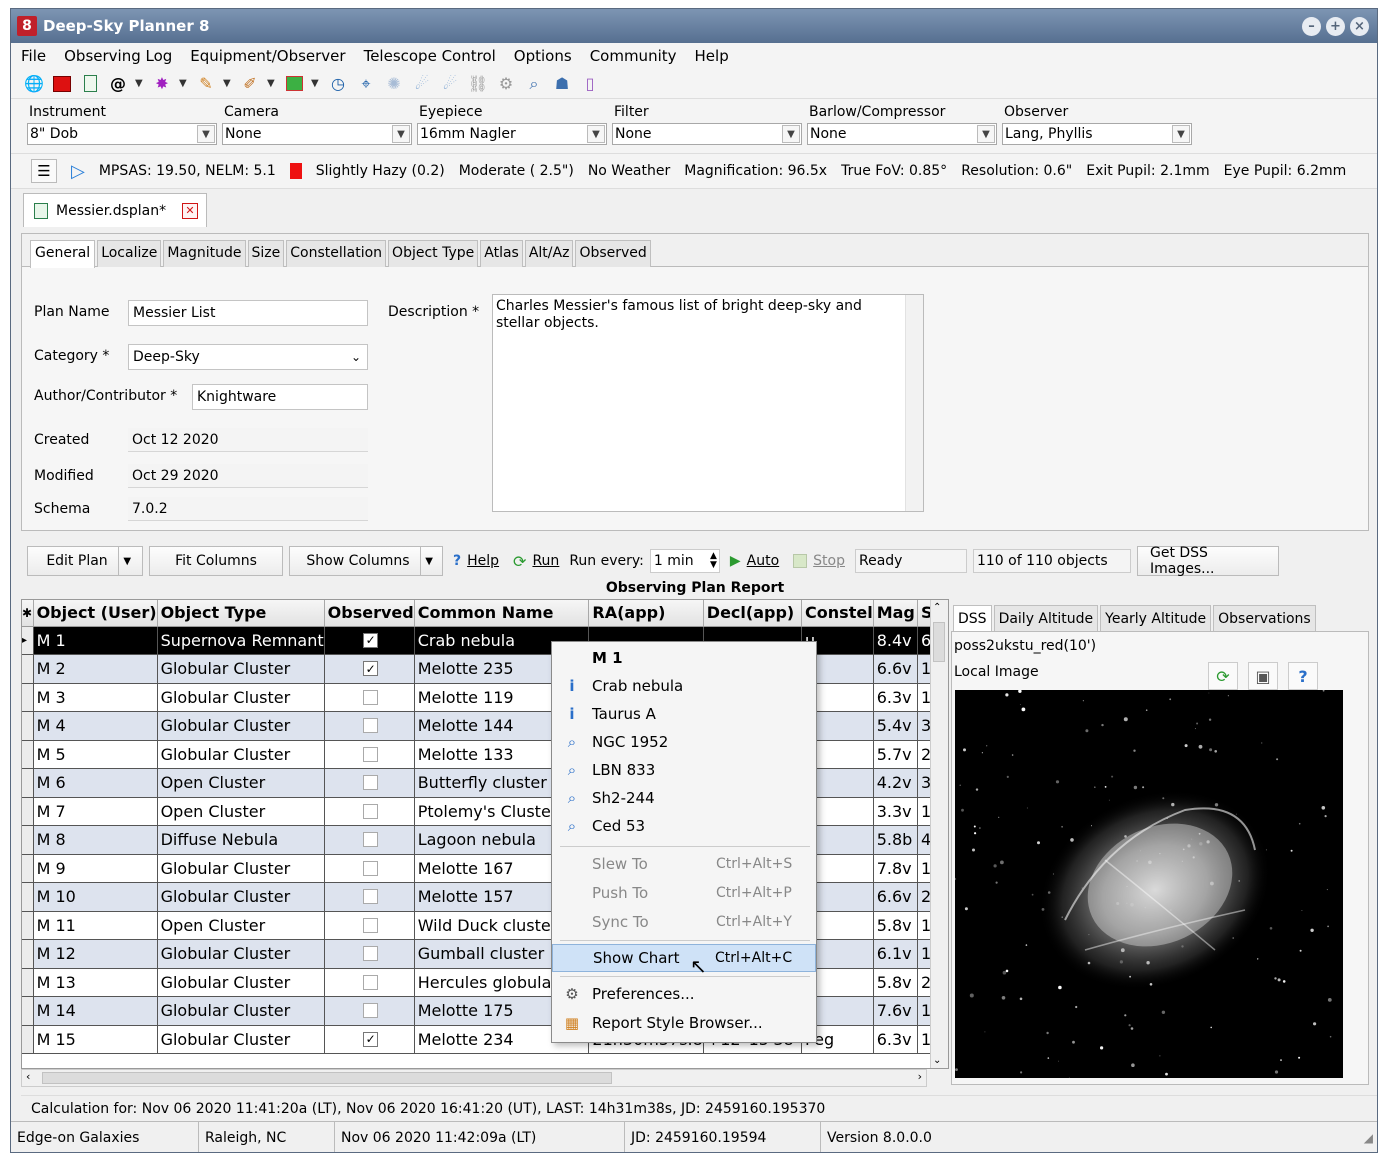 The image size is (1386, 1153). What do you see at coordinates (713, 561) in the screenshot?
I see `spinner-arrows-icon: ▲ ▼` at bounding box center [713, 561].